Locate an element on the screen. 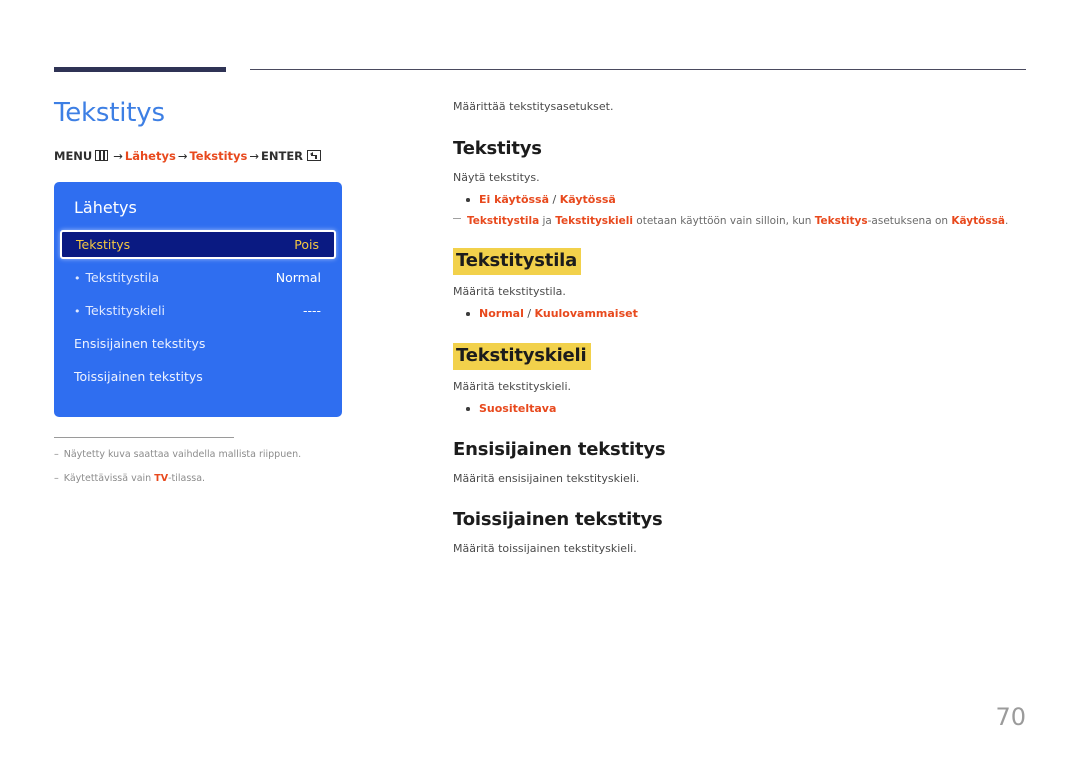  section-body: Määritä tekstityskieli. is located at coordinates (512, 386).